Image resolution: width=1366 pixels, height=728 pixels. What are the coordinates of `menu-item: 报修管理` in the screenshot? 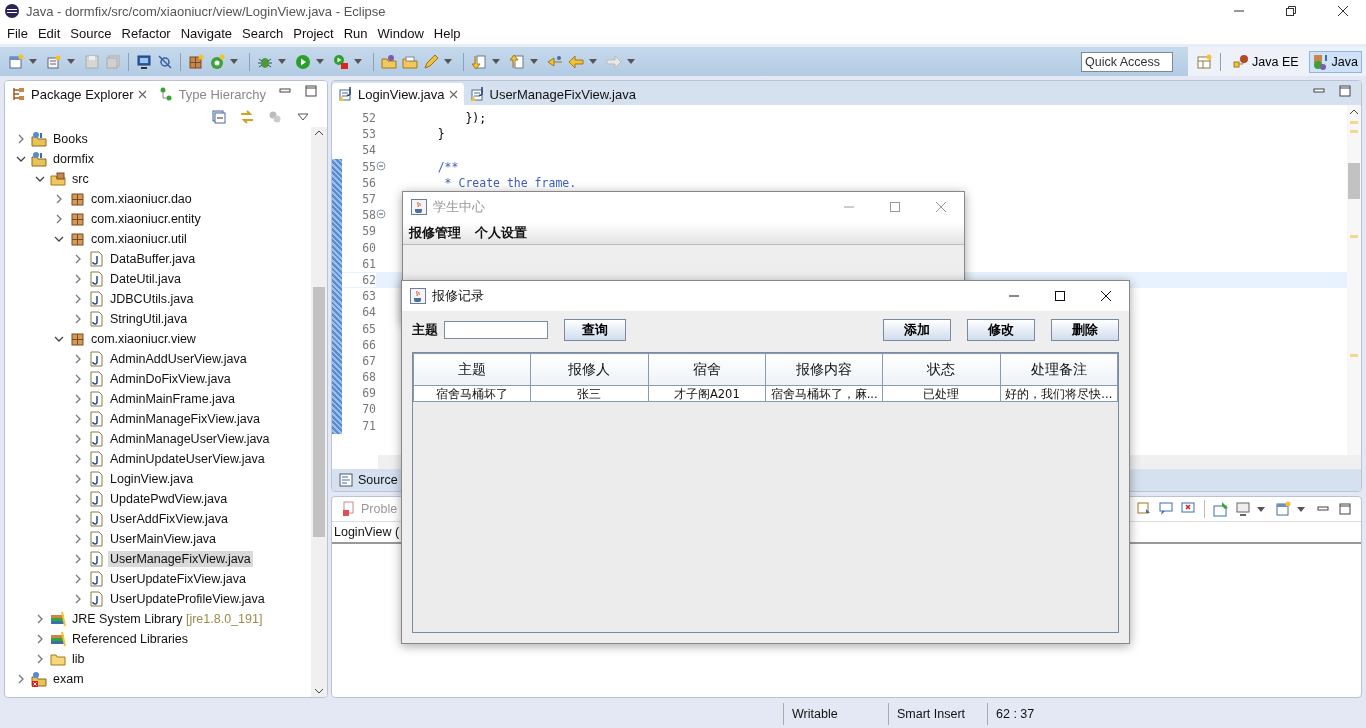 It's located at (435, 233).